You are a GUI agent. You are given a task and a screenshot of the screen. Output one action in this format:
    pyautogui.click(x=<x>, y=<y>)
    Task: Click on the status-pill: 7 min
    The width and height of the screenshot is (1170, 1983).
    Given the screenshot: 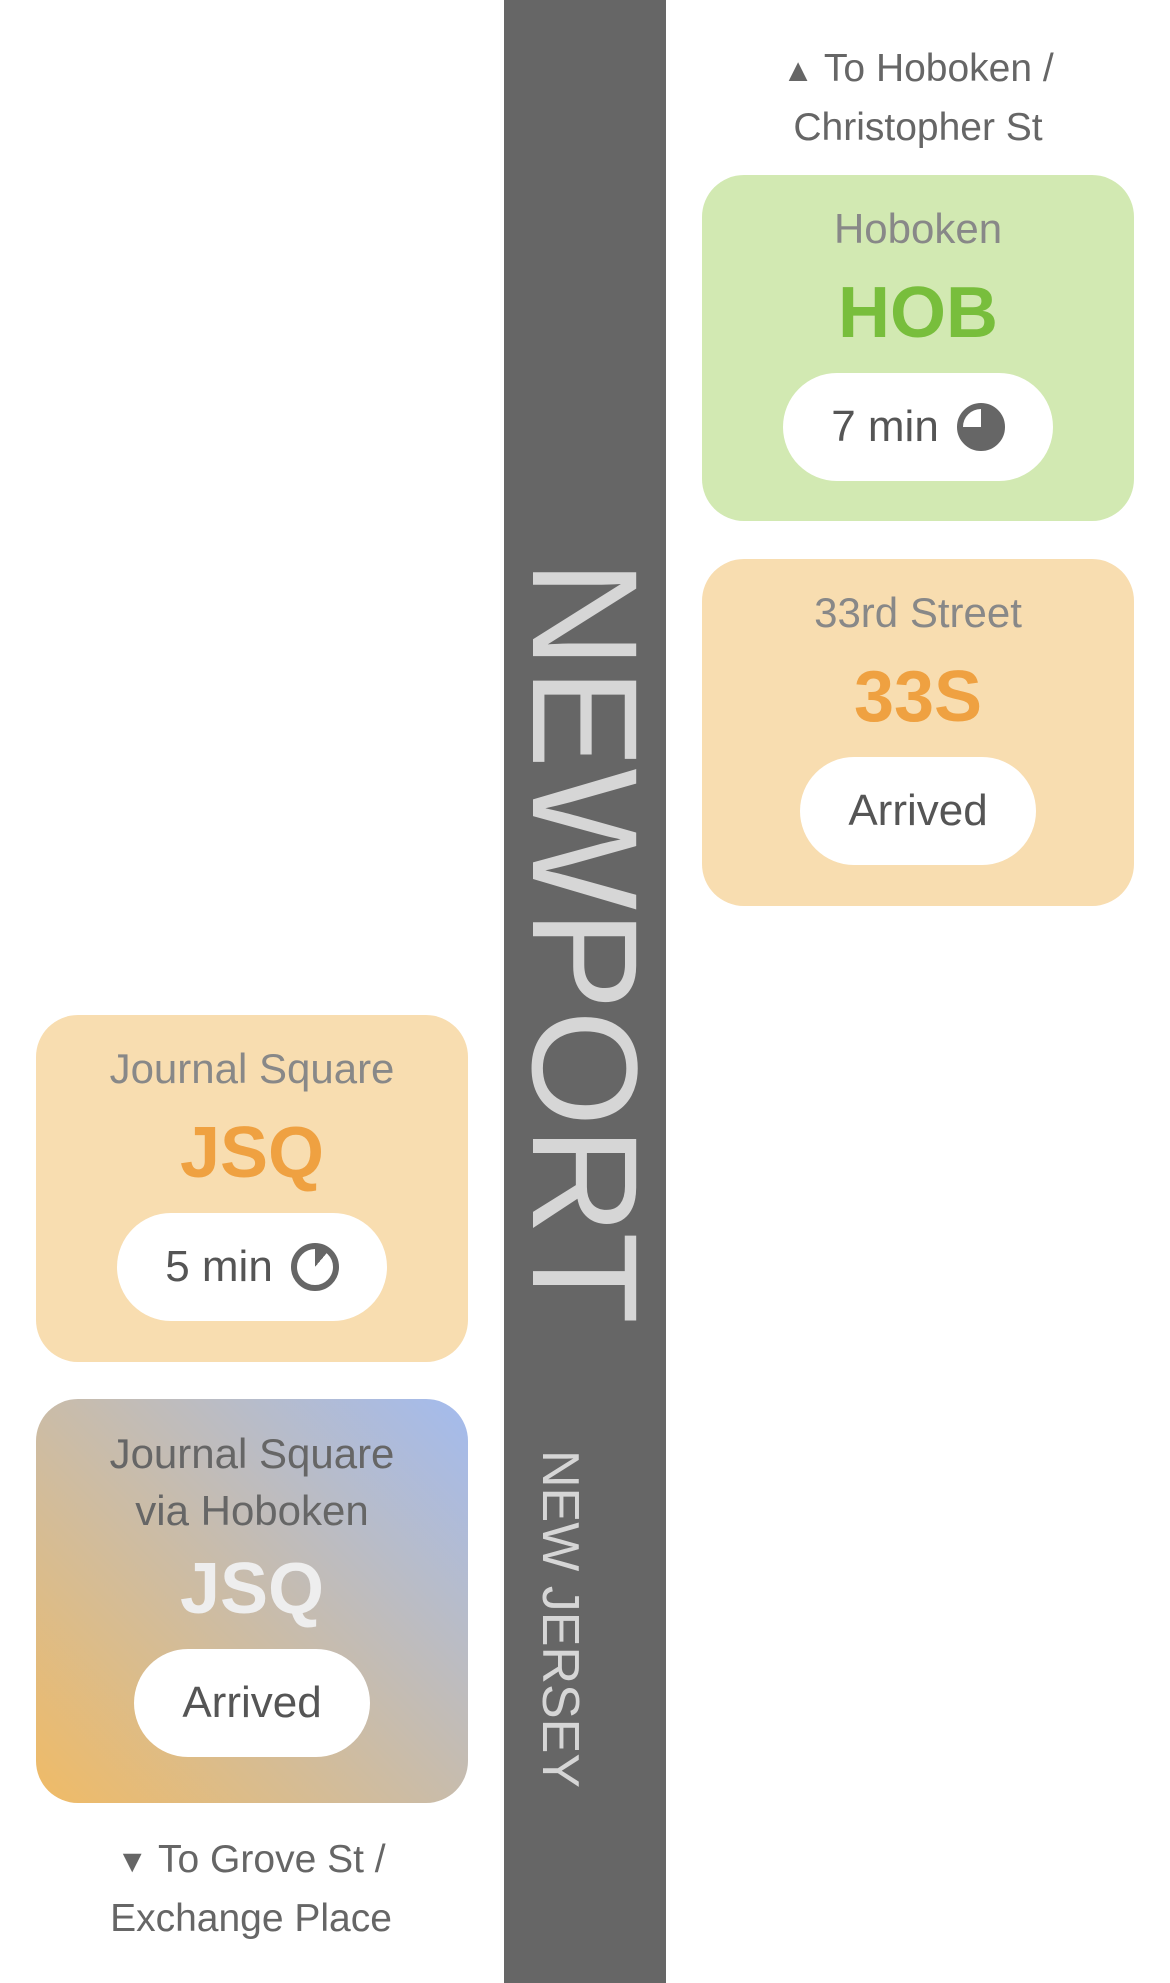 What is the action you would take?
    pyautogui.click(x=918, y=427)
    